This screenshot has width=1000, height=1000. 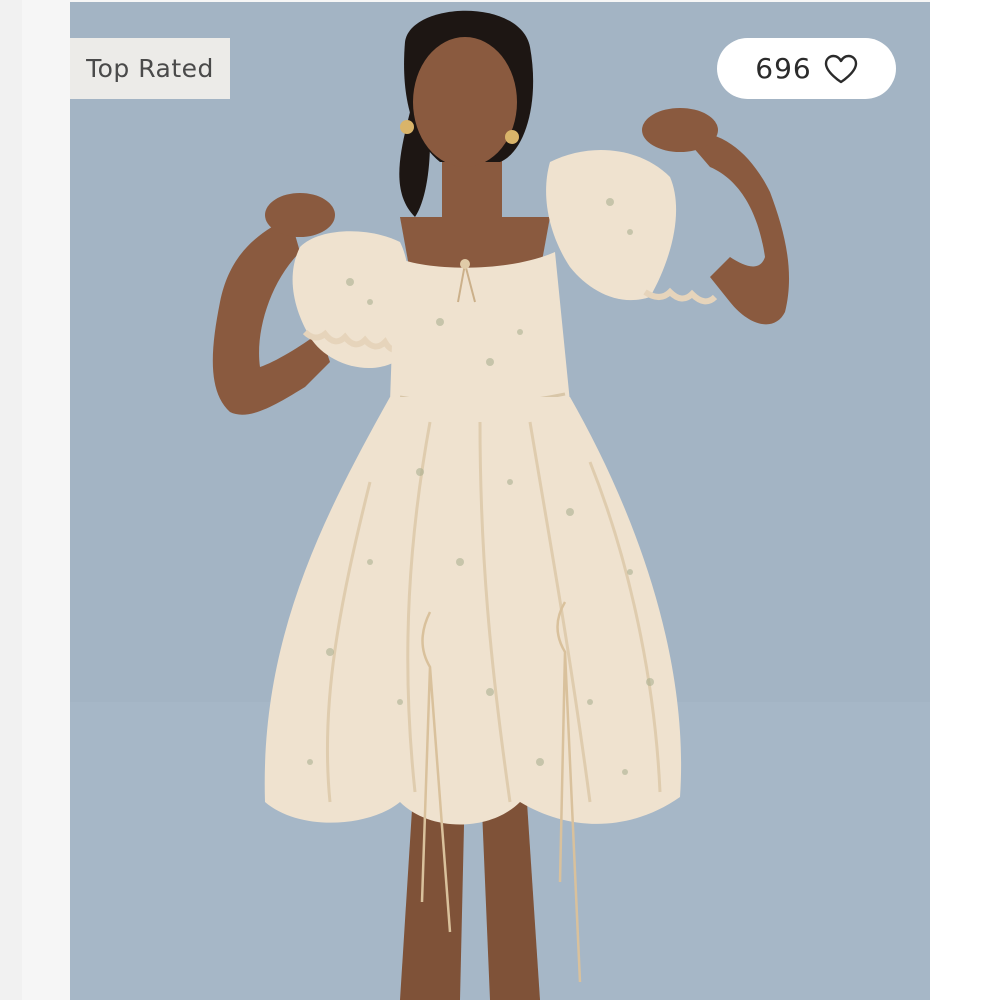 I want to click on right-gutter, so click(x=965, y=500).